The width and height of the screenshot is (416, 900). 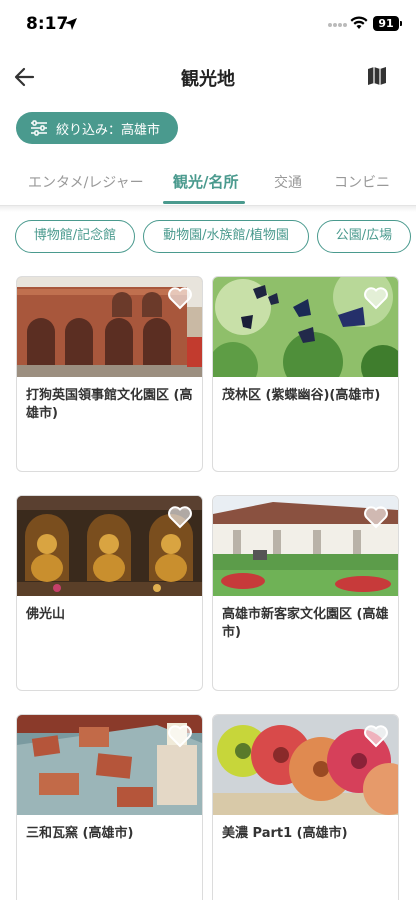 What do you see at coordinates (109, 807) in the screenshot?
I see `place-card: 三和瓦窯 (高雄市)` at bounding box center [109, 807].